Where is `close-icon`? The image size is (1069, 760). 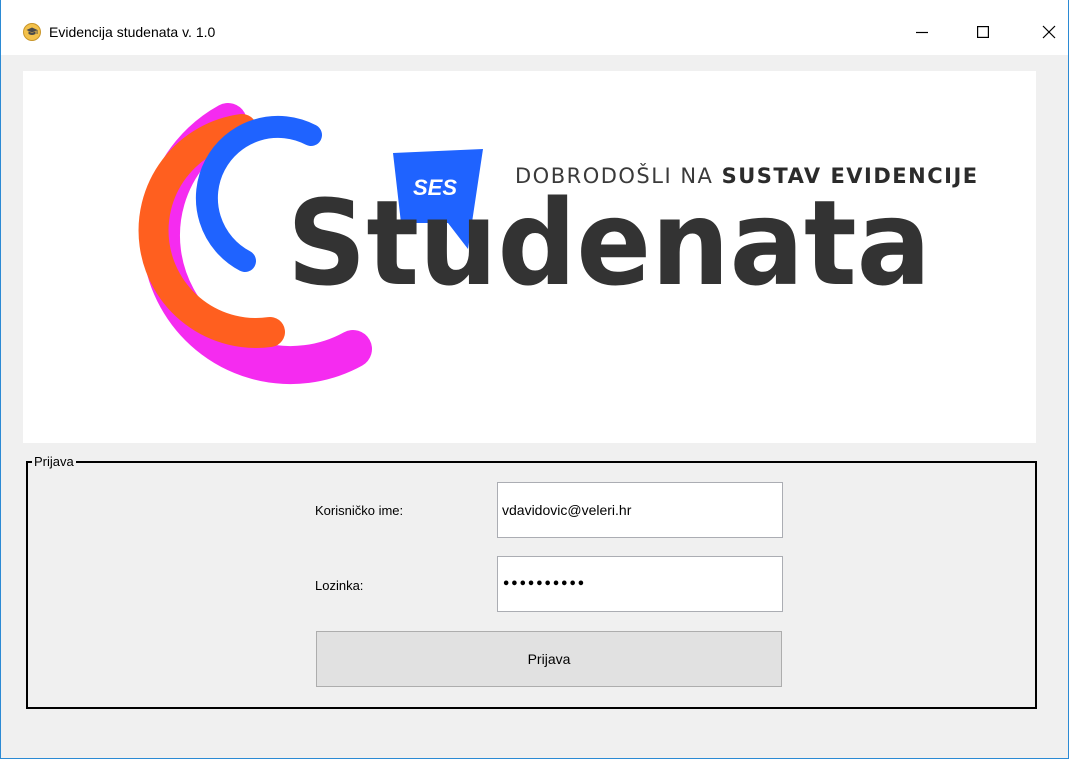 close-icon is located at coordinates (1049, 32).